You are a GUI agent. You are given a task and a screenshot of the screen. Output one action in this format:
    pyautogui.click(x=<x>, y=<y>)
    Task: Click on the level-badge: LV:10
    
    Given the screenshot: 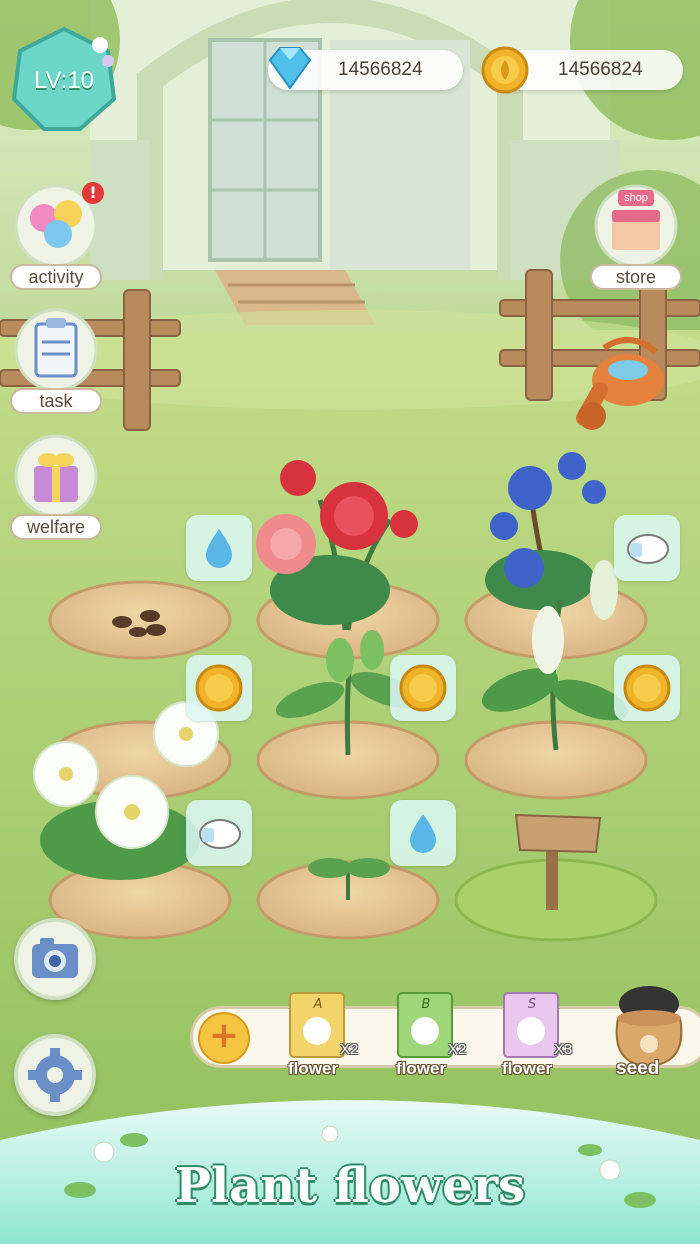 What is the action you would take?
    pyautogui.click(x=64, y=79)
    